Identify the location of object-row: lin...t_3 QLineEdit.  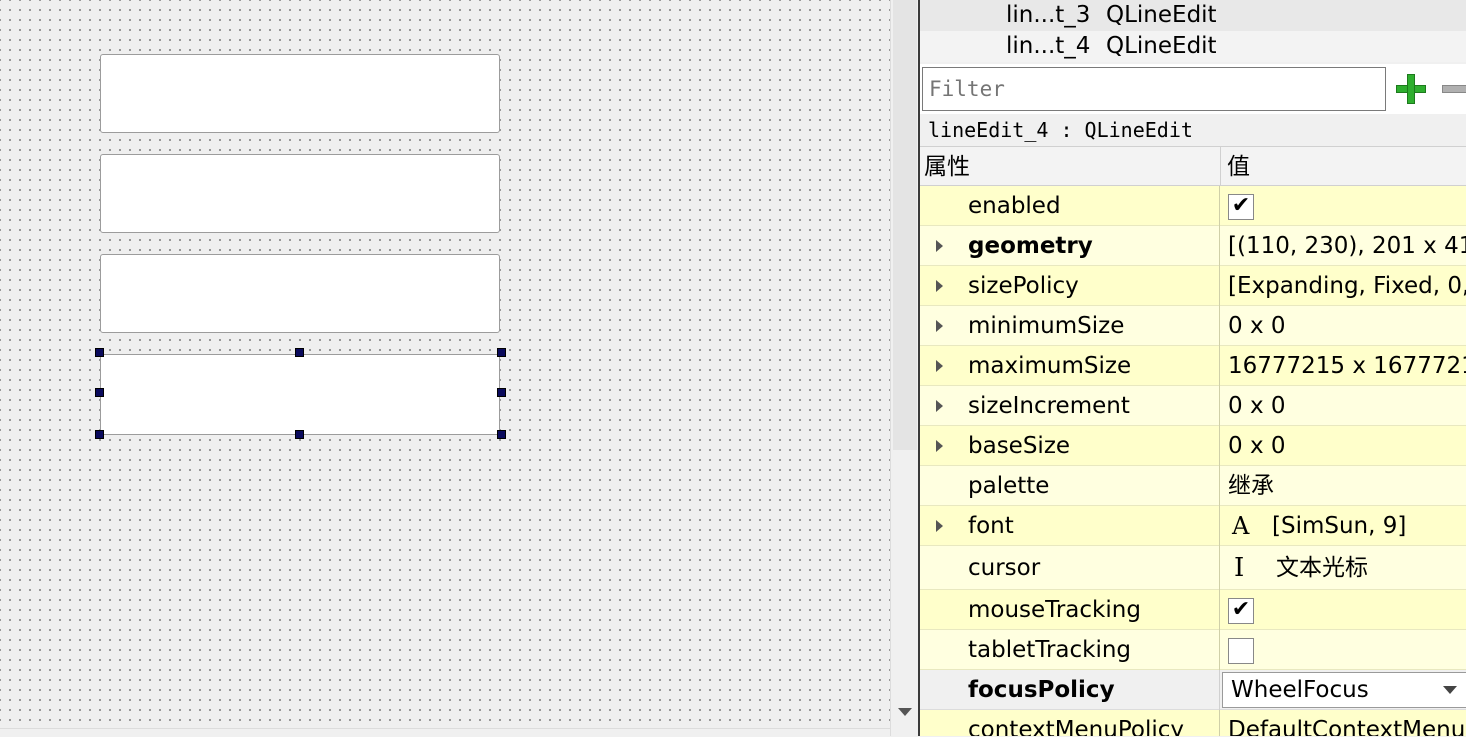
(1193, 15).